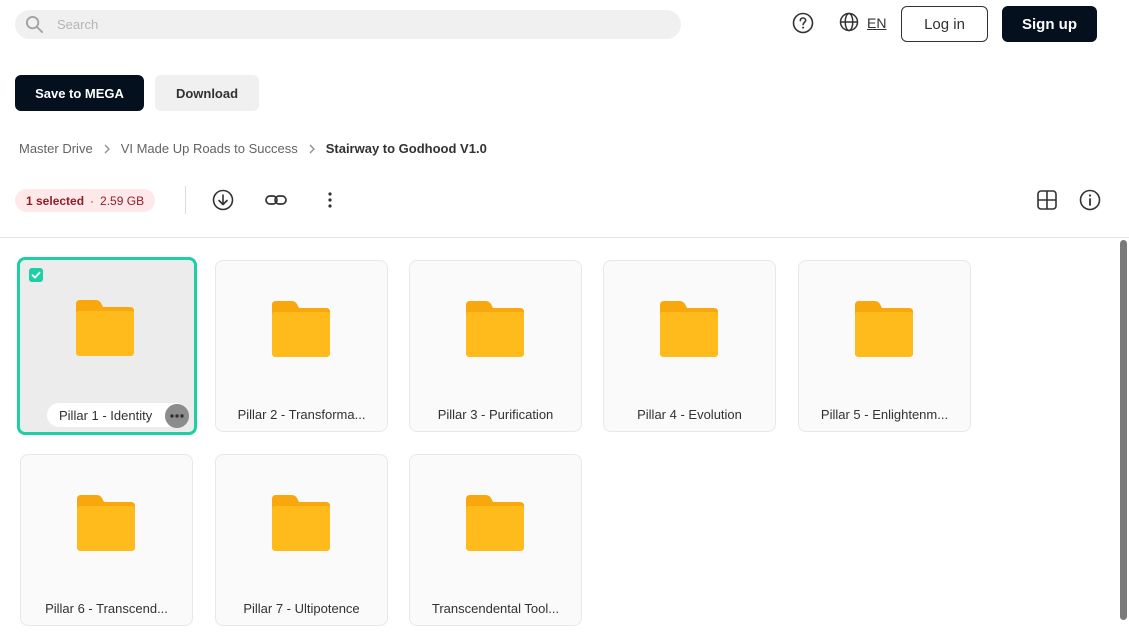 This screenshot has width=1129, height=636. What do you see at coordinates (803, 23) in the screenshot?
I see `help-icon` at bounding box center [803, 23].